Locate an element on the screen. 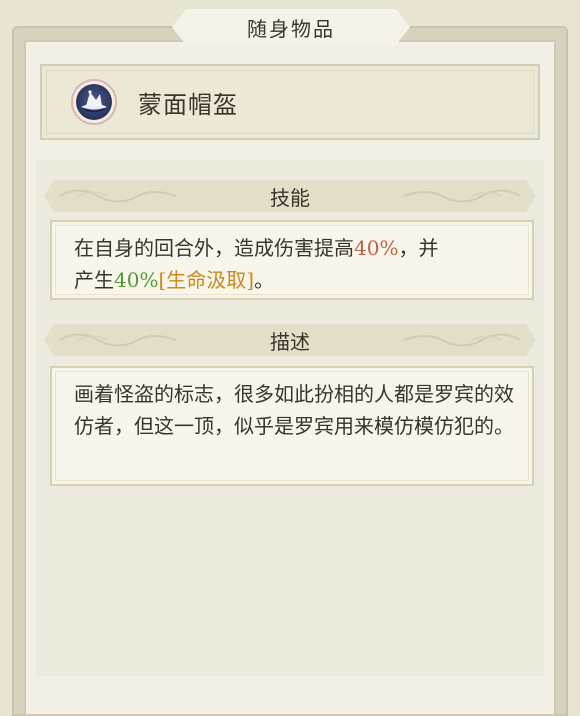 This screenshot has width=580, height=716. skill-text: 产生 is located at coordinates (94, 280).